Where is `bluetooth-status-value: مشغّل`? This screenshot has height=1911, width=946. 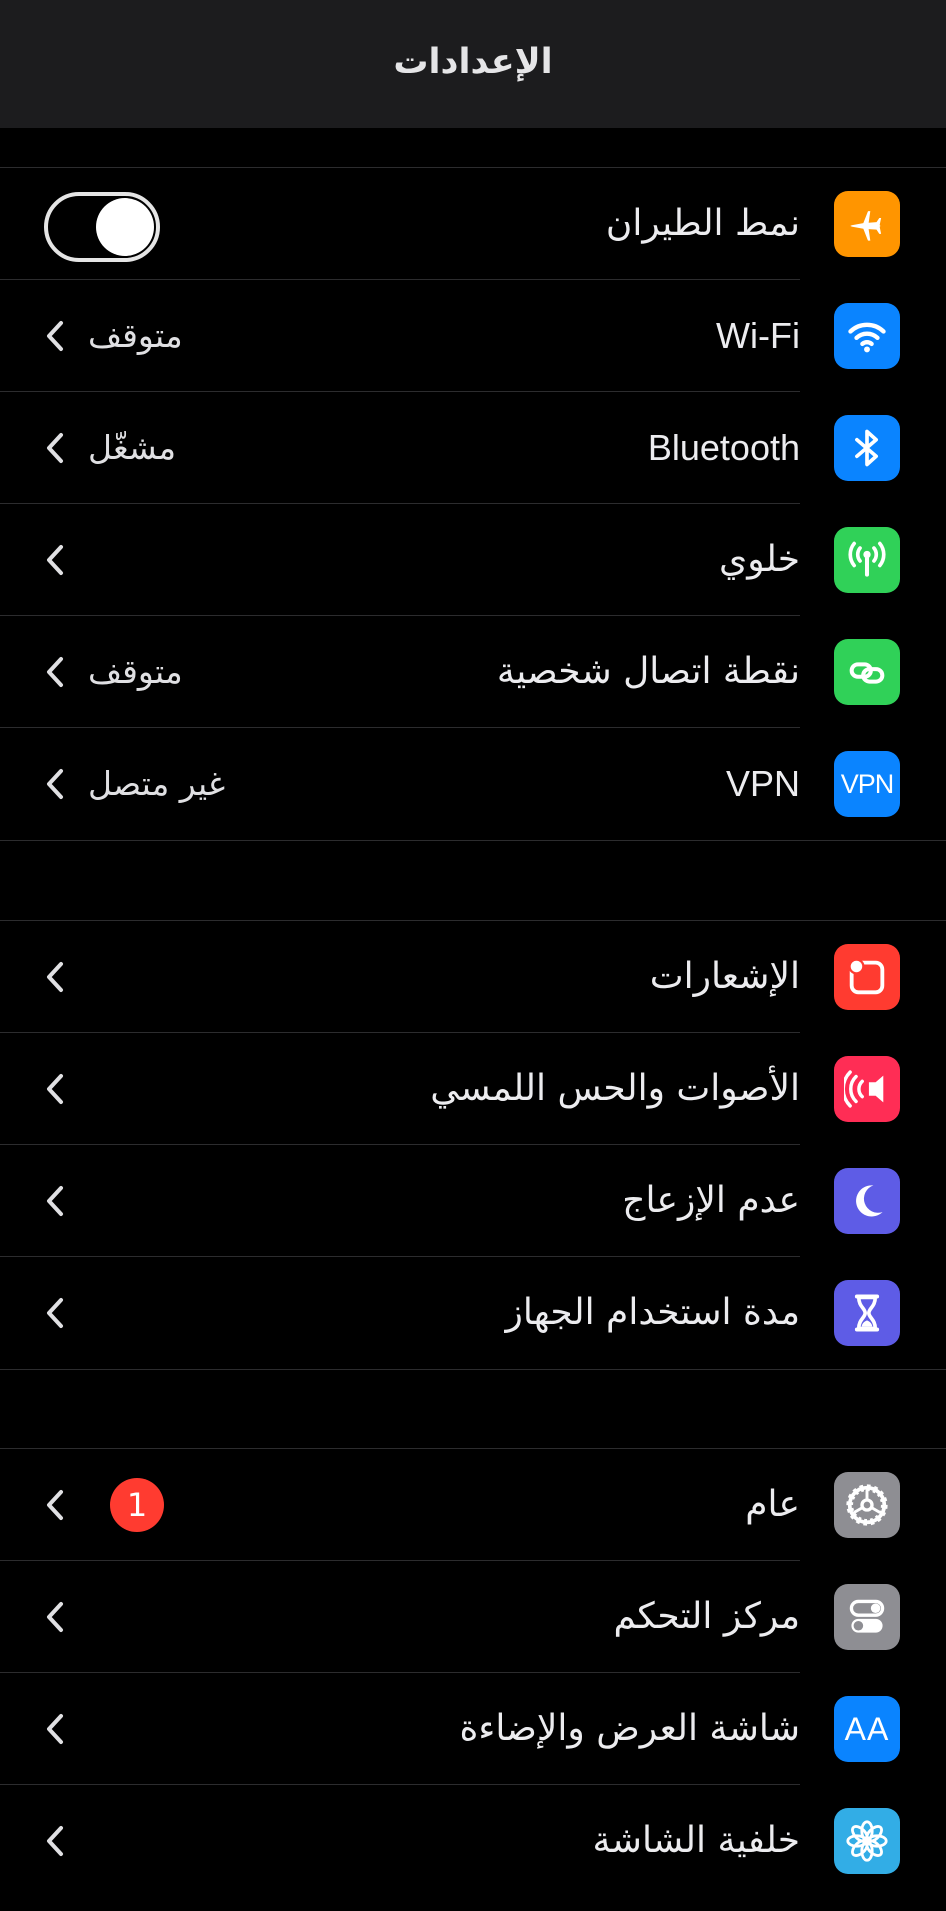
bluetooth-status-value: مشغّل is located at coordinates (132, 447).